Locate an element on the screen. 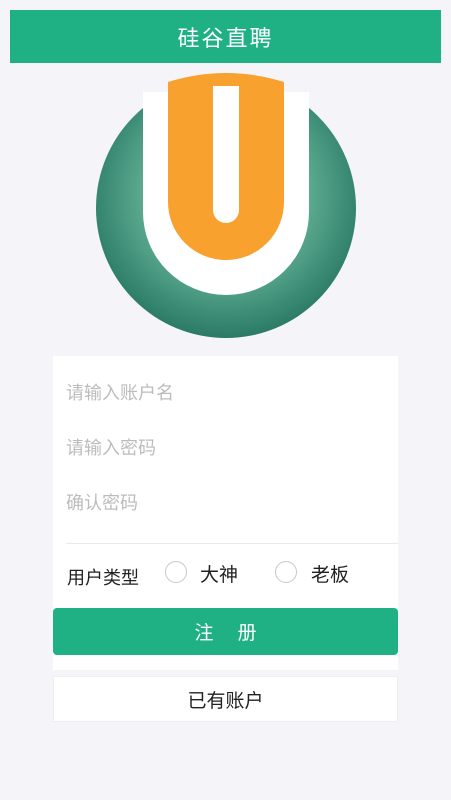  nav-bar: 硅谷直聘 is located at coordinates (225, 36).